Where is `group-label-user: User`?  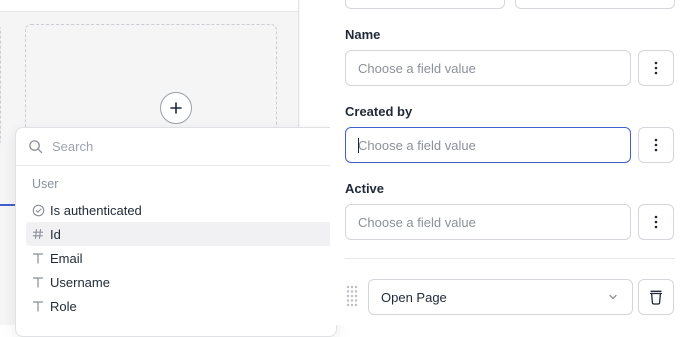 group-label-user: User is located at coordinates (45, 184).